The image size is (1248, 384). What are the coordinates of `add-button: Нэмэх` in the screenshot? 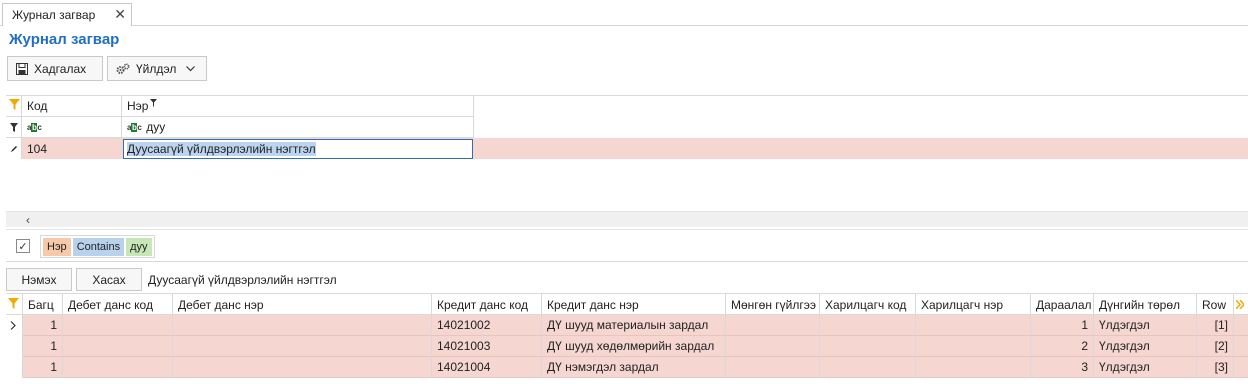 It's located at (39, 279).